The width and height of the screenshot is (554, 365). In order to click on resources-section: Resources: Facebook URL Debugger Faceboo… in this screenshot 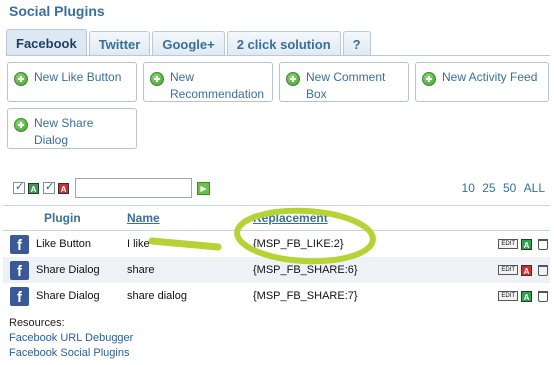, I will do `click(71, 338)`.